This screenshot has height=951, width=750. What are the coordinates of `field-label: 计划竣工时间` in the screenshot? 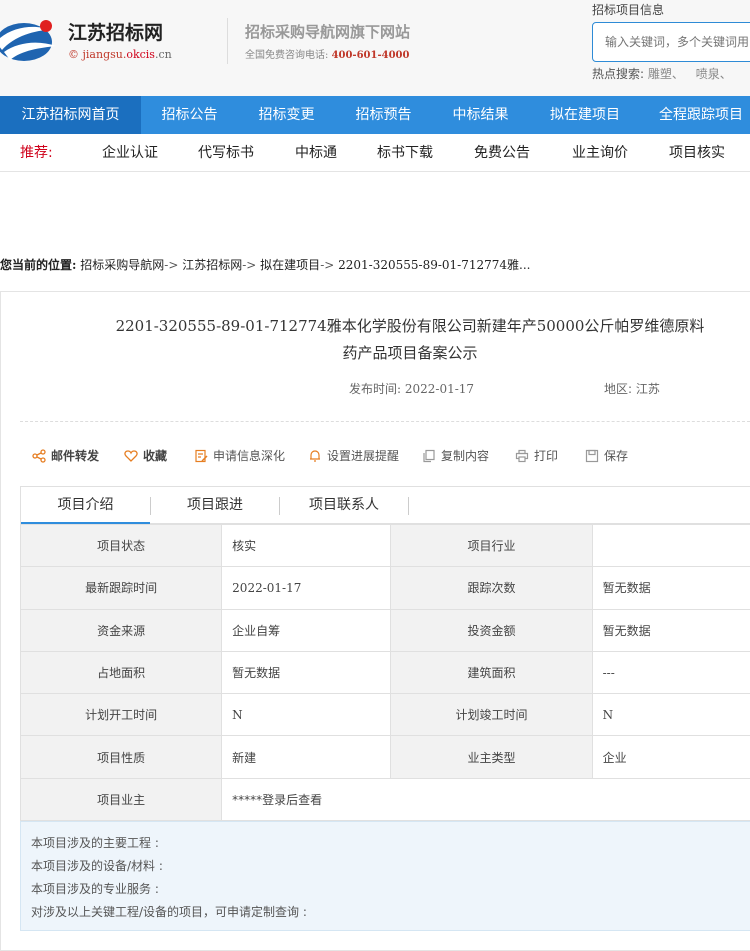 It's located at (491, 715).